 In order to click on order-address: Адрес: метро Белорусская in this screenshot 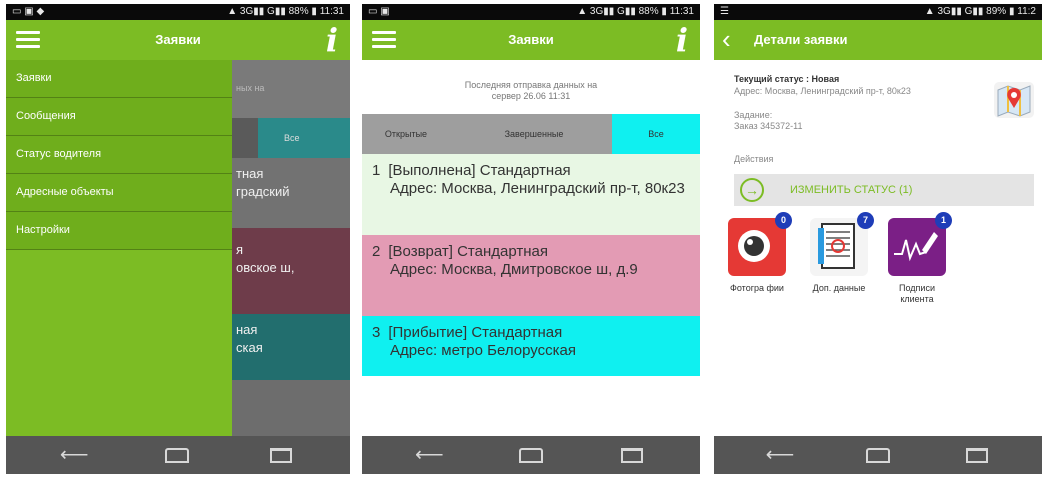, I will do `click(483, 350)`.